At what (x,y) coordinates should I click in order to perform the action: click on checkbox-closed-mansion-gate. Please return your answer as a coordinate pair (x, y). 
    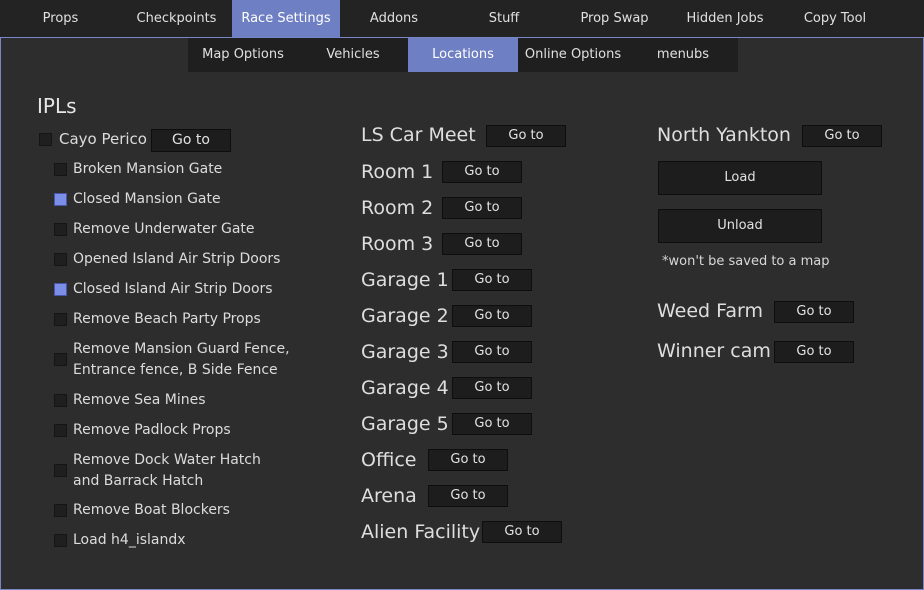
    Looking at the image, I should click on (60, 199).